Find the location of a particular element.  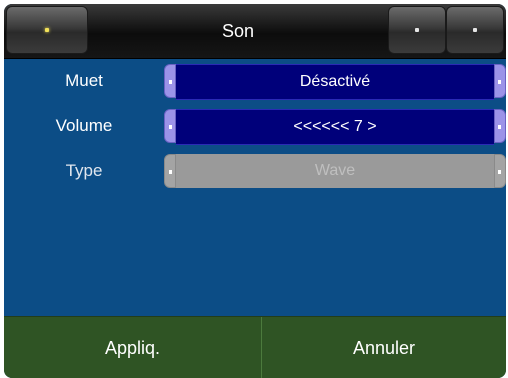

title-bar: Son is located at coordinates (255, 31).